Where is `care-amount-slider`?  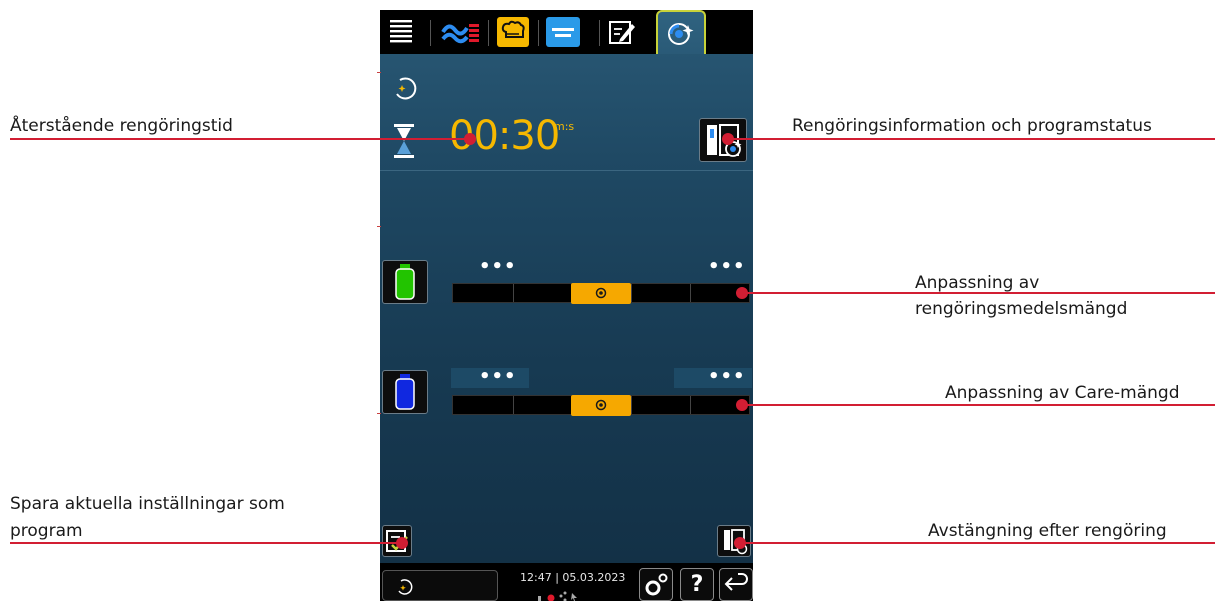 care-amount-slider is located at coordinates (601, 405).